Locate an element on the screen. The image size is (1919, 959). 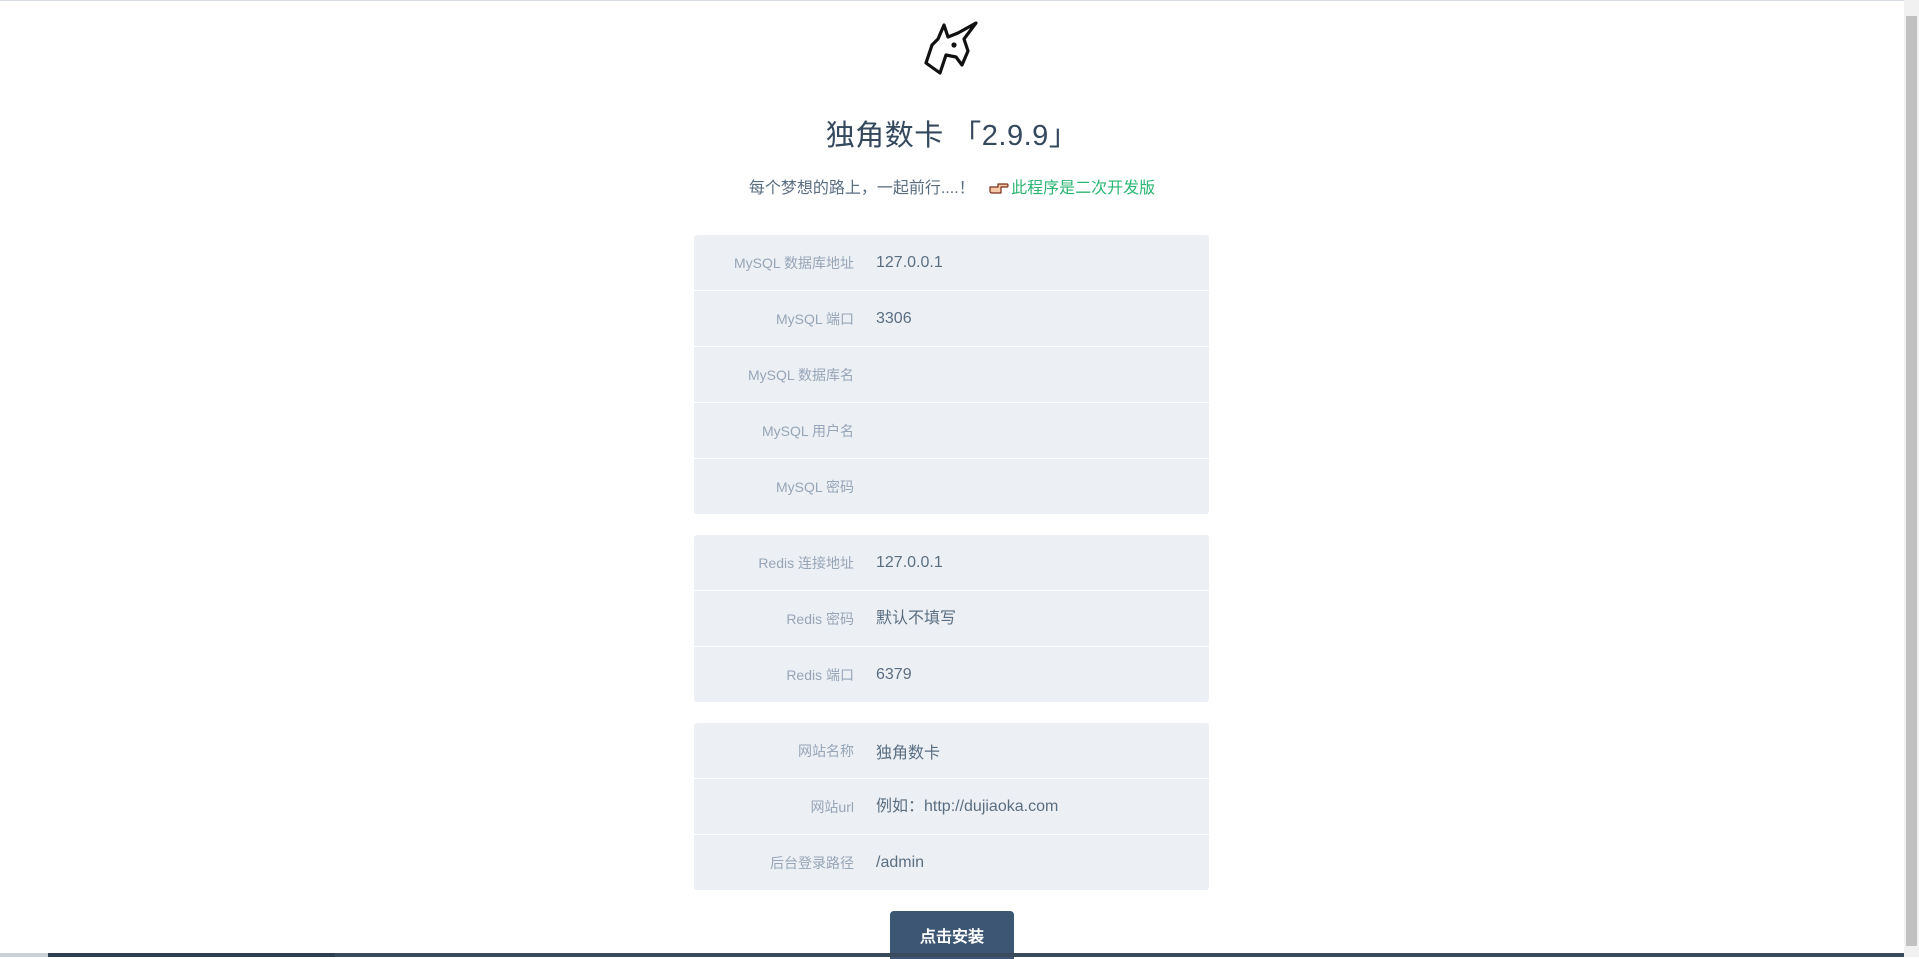
mysql-port-input is located at coordinates (1031, 318).